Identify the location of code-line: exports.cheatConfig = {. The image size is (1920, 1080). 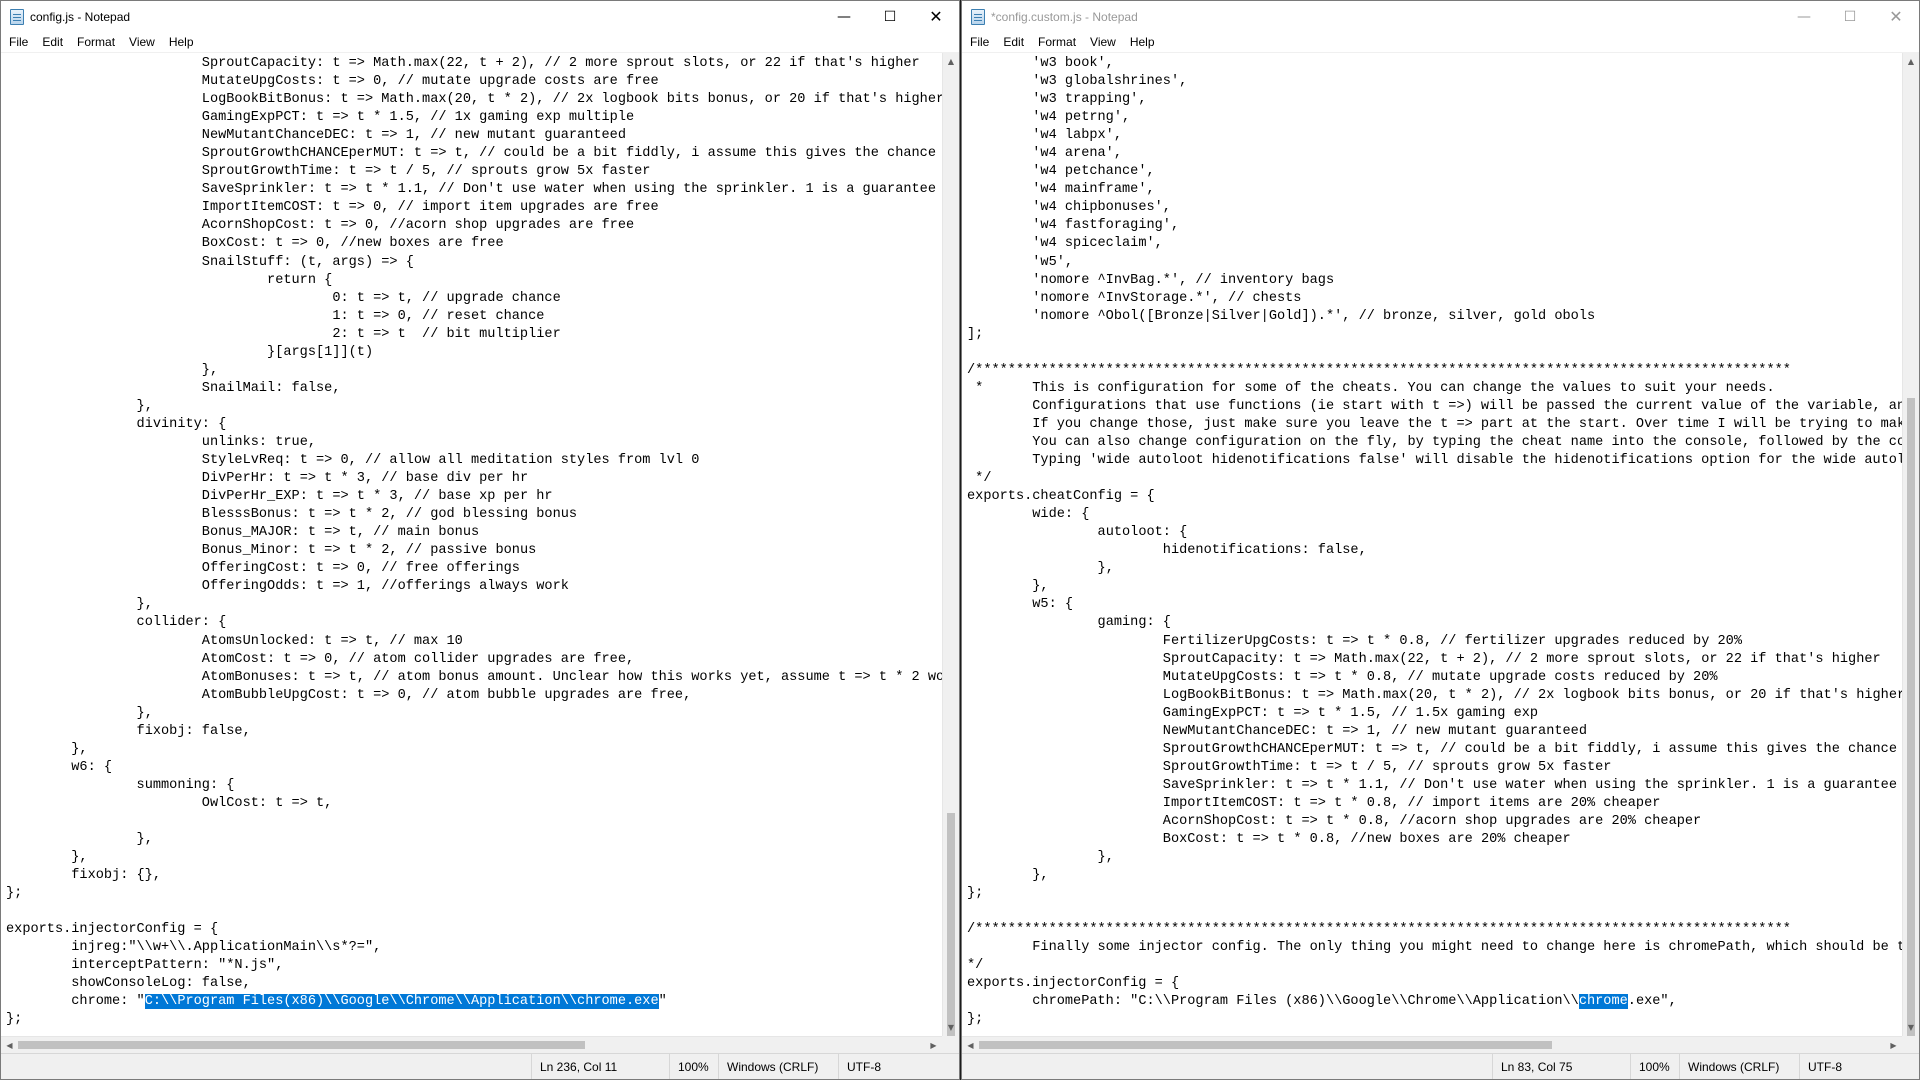
(1434, 497).